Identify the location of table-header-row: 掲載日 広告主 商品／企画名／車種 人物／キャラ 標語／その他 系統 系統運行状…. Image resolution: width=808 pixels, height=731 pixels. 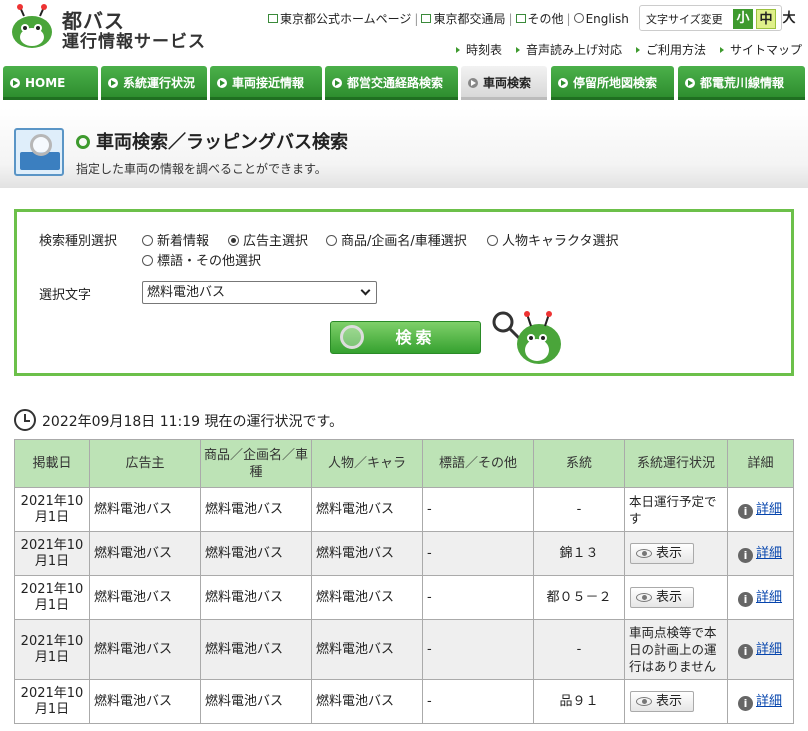
(404, 463).